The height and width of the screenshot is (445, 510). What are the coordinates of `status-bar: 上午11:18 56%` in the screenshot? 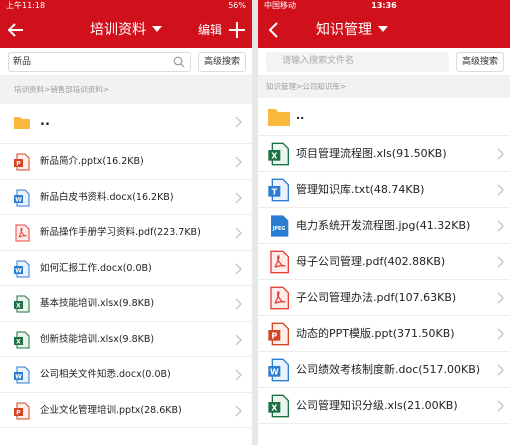 It's located at (126, 6).